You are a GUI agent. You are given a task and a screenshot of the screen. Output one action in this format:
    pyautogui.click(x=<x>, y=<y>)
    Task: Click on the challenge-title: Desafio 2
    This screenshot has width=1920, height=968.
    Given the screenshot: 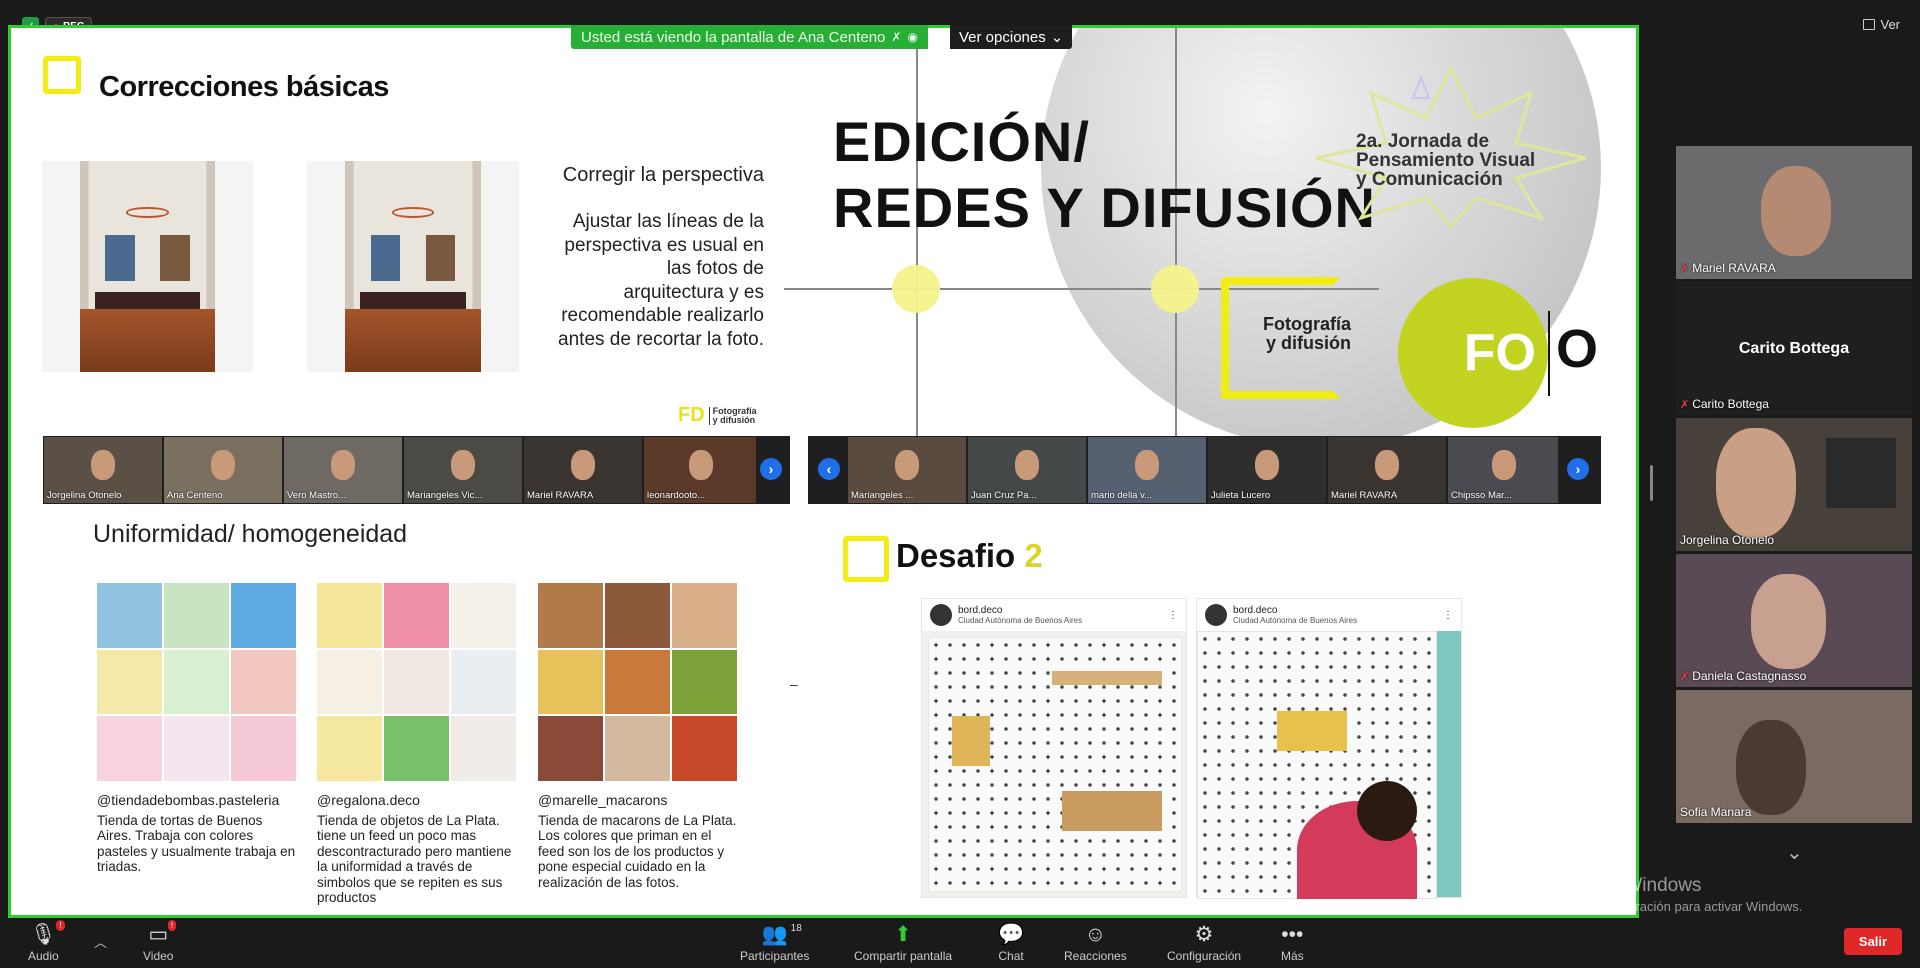 What is the action you would take?
    pyautogui.click(x=969, y=556)
    